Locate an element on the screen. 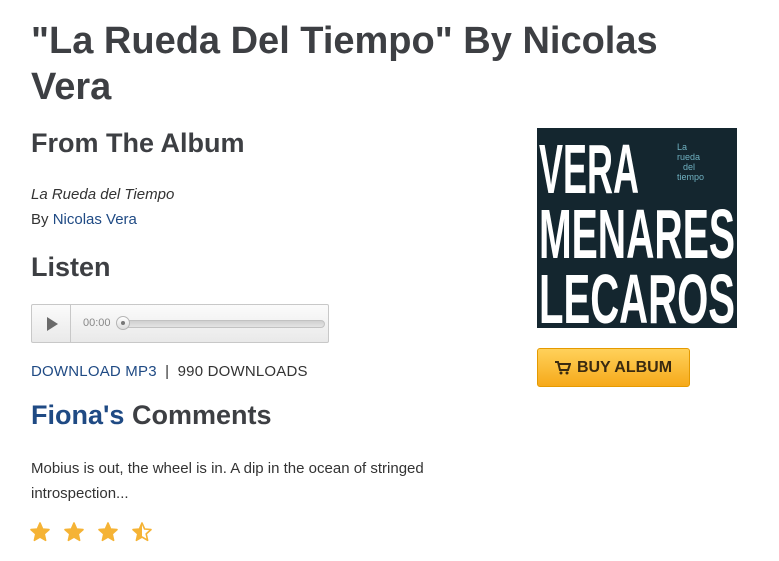  comments-heading: Fiona's Comments is located at coordinates (151, 415).